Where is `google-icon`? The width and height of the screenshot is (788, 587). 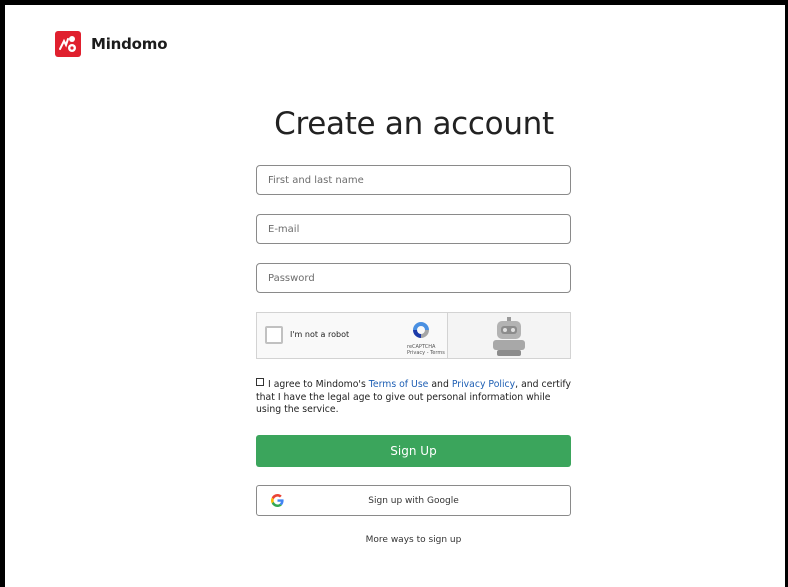 google-icon is located at coordinates (277, 500).